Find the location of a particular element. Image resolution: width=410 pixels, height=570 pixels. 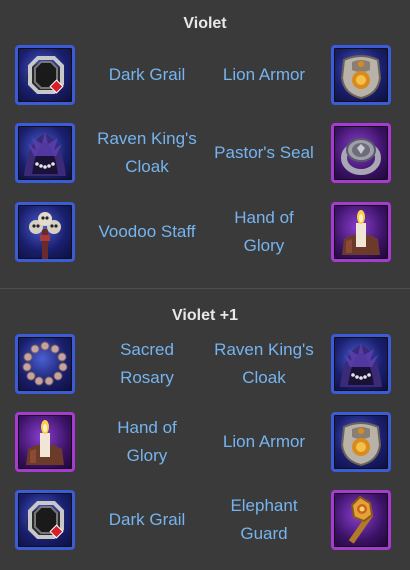

item-name: Elephant Guard is located at coordinates (264, 519).